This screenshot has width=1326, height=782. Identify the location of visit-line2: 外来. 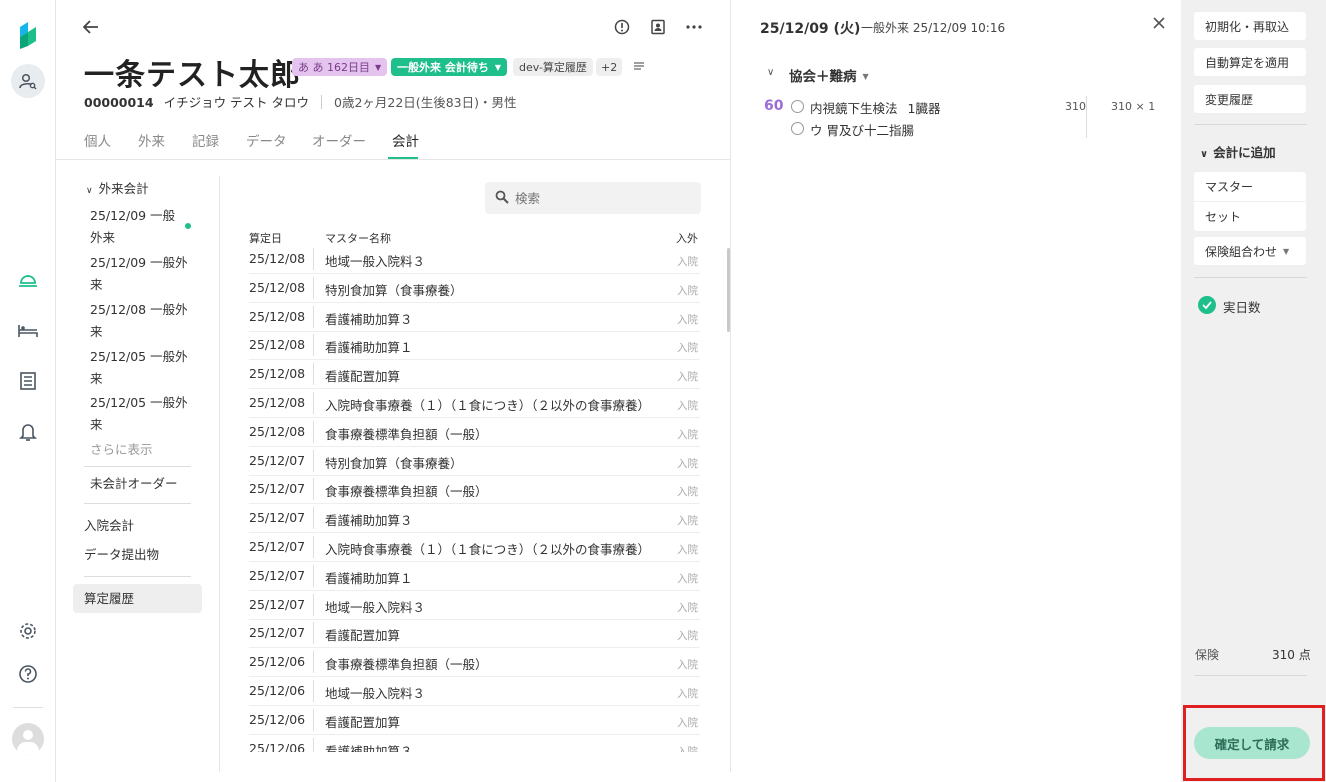
(103, 237).